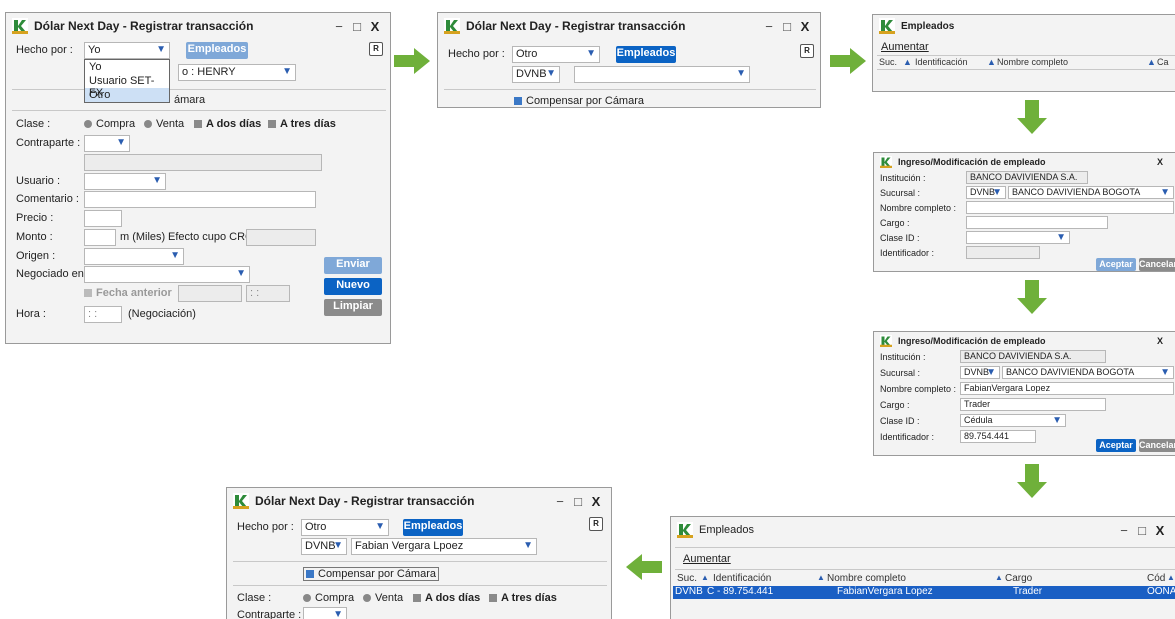 This screenshot has width=1175, height=619. Describe the element at coordinates (1018, 578) in the screenshot. I see `col-cargo-header: Cargo` at that location.